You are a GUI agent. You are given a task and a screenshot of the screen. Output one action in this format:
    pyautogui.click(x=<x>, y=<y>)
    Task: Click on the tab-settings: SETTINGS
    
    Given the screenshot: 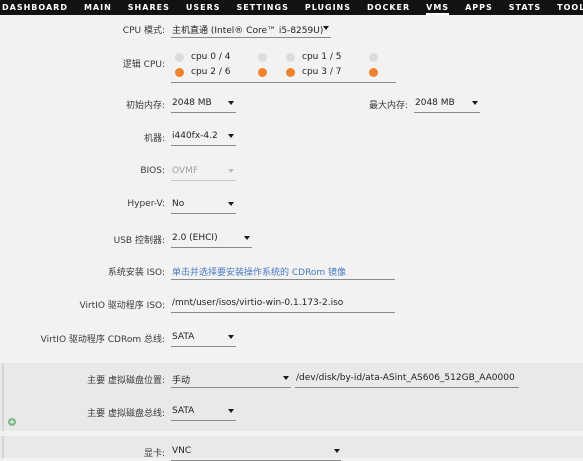 What is the action you would take?
    pyautogui.click(x=263, y=7)
    